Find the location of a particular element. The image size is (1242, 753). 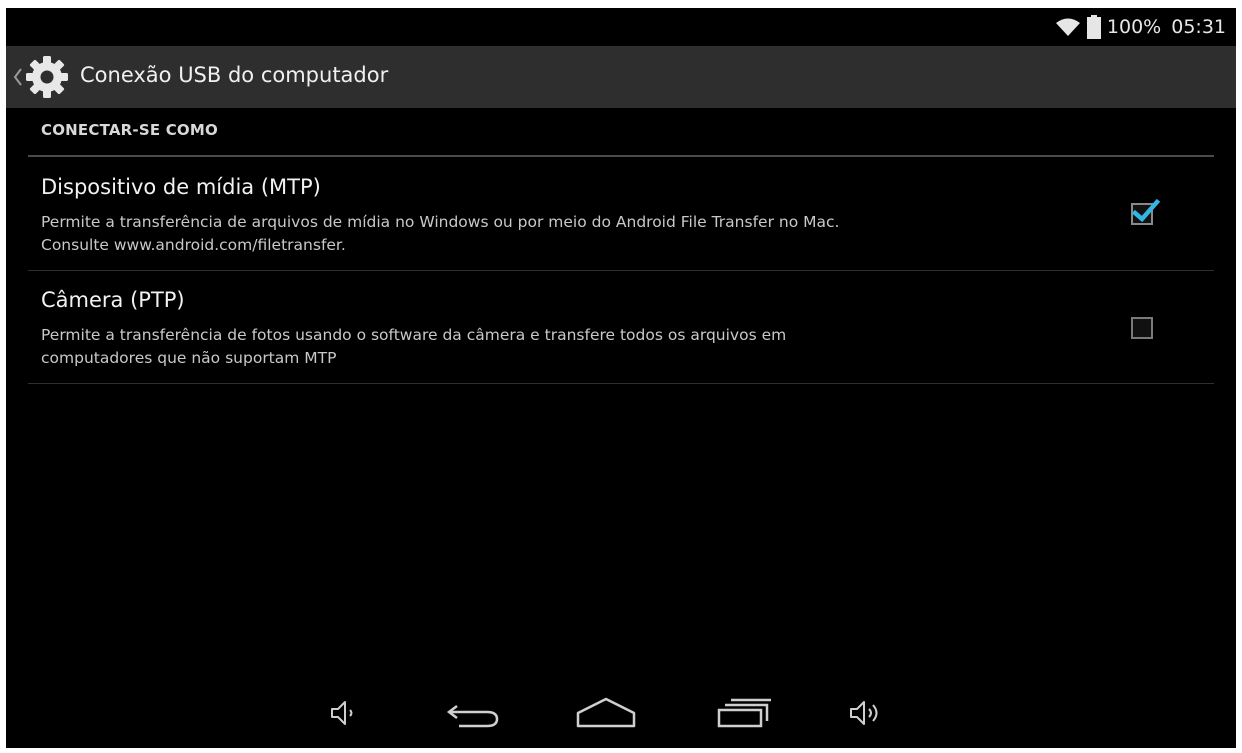

checkmark-icon is located at coordinates (1146, 210).